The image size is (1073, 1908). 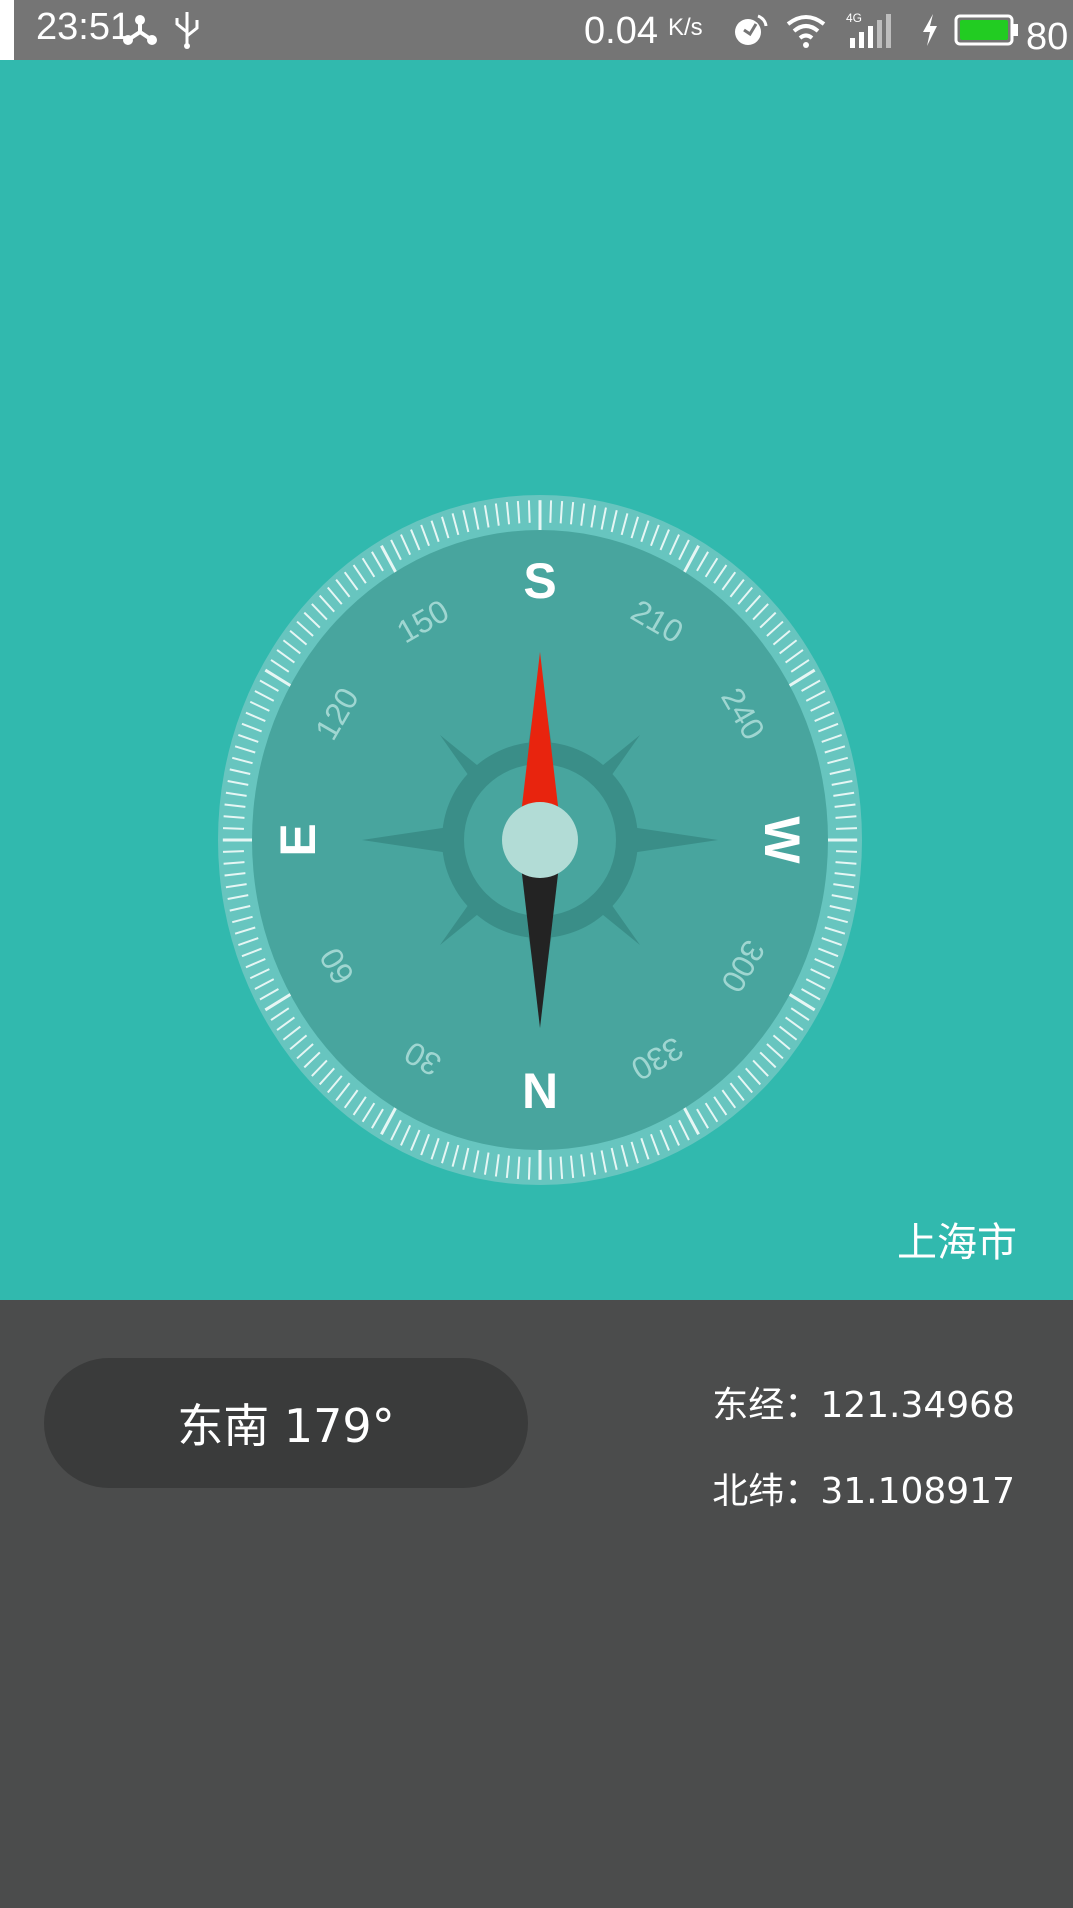 I want to click on usb-icon, so click(x=187, y=30).